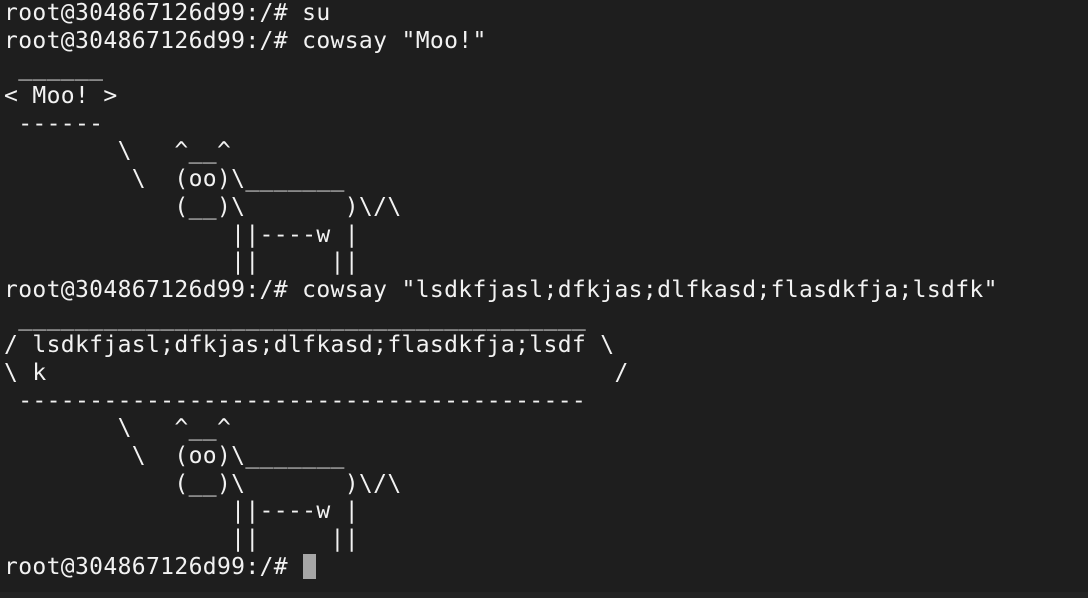 The height and width of the screenshot is (598, 1088). I want to click on terminal-line: root@304867126d99:/# cowsay "Moo!", so click(245, 40).